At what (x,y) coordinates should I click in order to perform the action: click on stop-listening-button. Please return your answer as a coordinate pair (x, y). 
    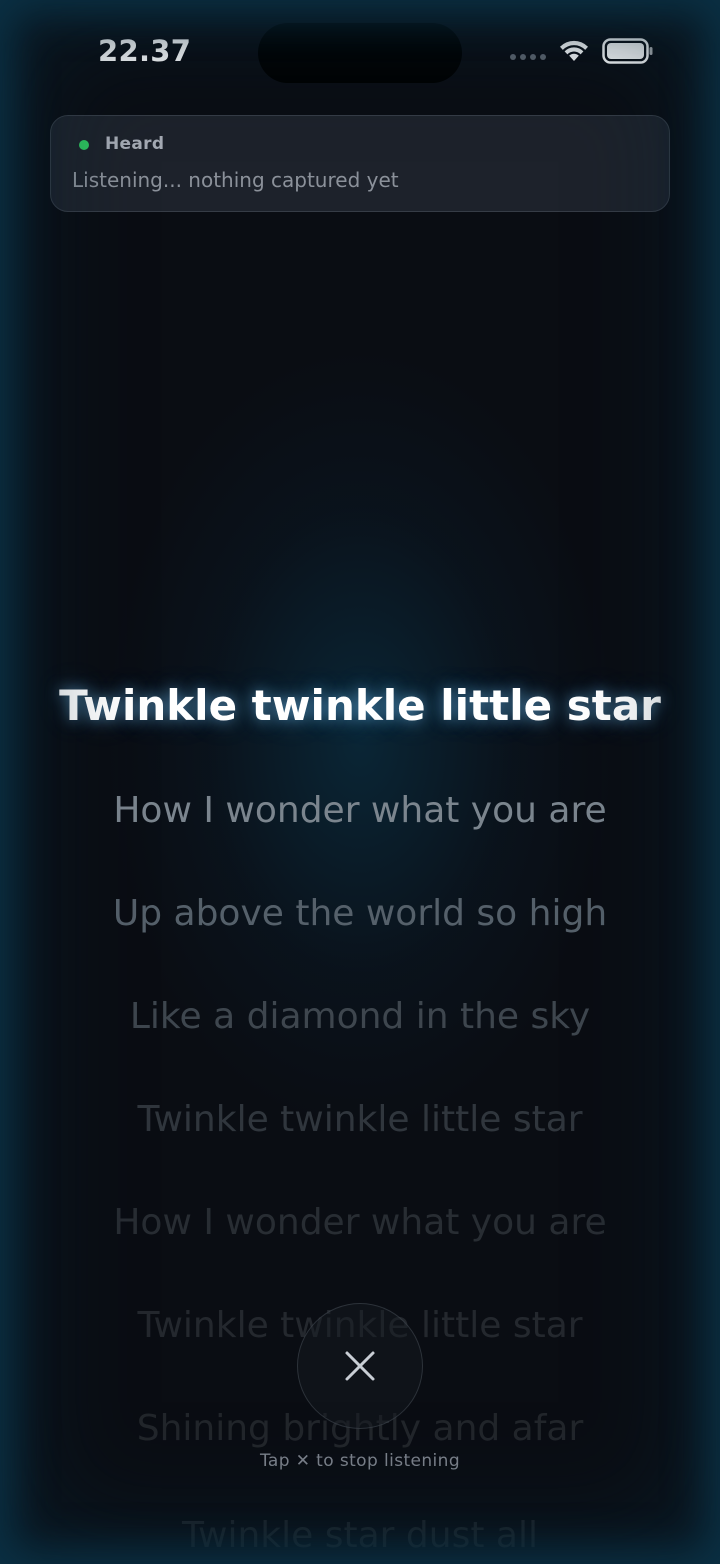
    Looking at the image, I should click on (360, 1366).